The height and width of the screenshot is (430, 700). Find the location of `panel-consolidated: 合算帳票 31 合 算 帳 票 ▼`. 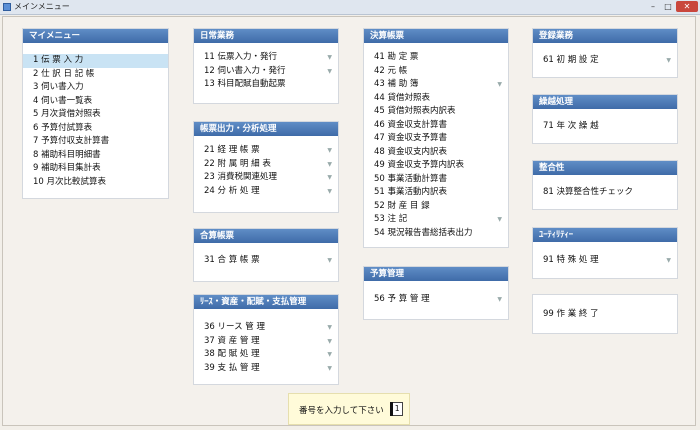

panel-consolidated: 合算帳票 31 合 算 帳 票 ▼ is located at coordinates (266, 255).